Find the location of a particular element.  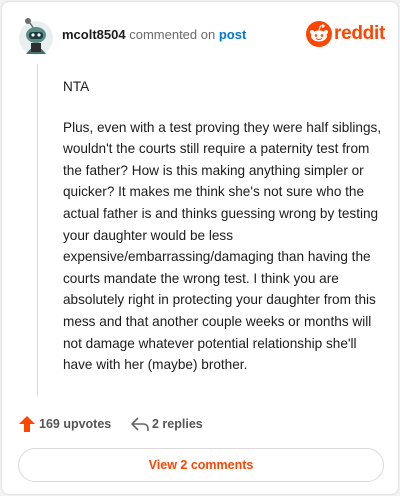

upvote-count: 169 upvotes is located at coordinates (75, 424).